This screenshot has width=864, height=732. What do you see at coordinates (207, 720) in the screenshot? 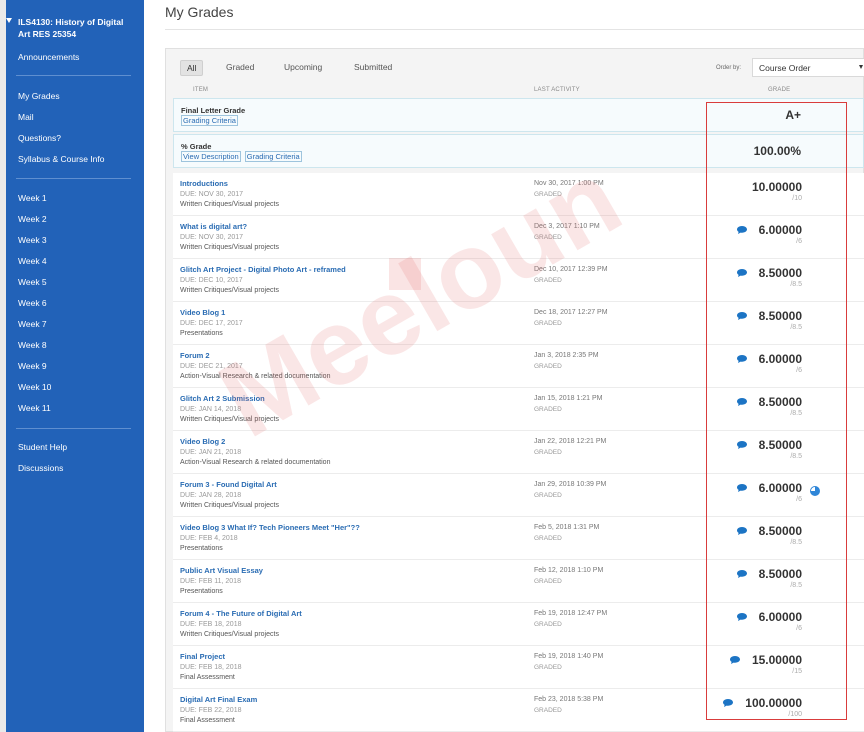
I see `grade-category: Final Assessment` at bounding box center [207, 720].